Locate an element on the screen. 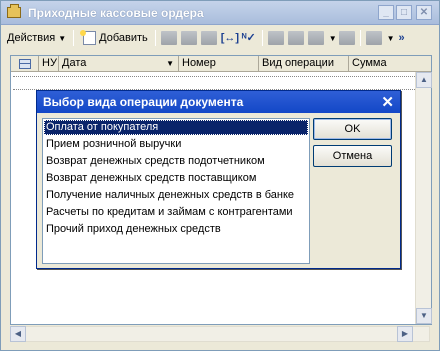  column-header-number: Номер is located at coordinates (219, 64).